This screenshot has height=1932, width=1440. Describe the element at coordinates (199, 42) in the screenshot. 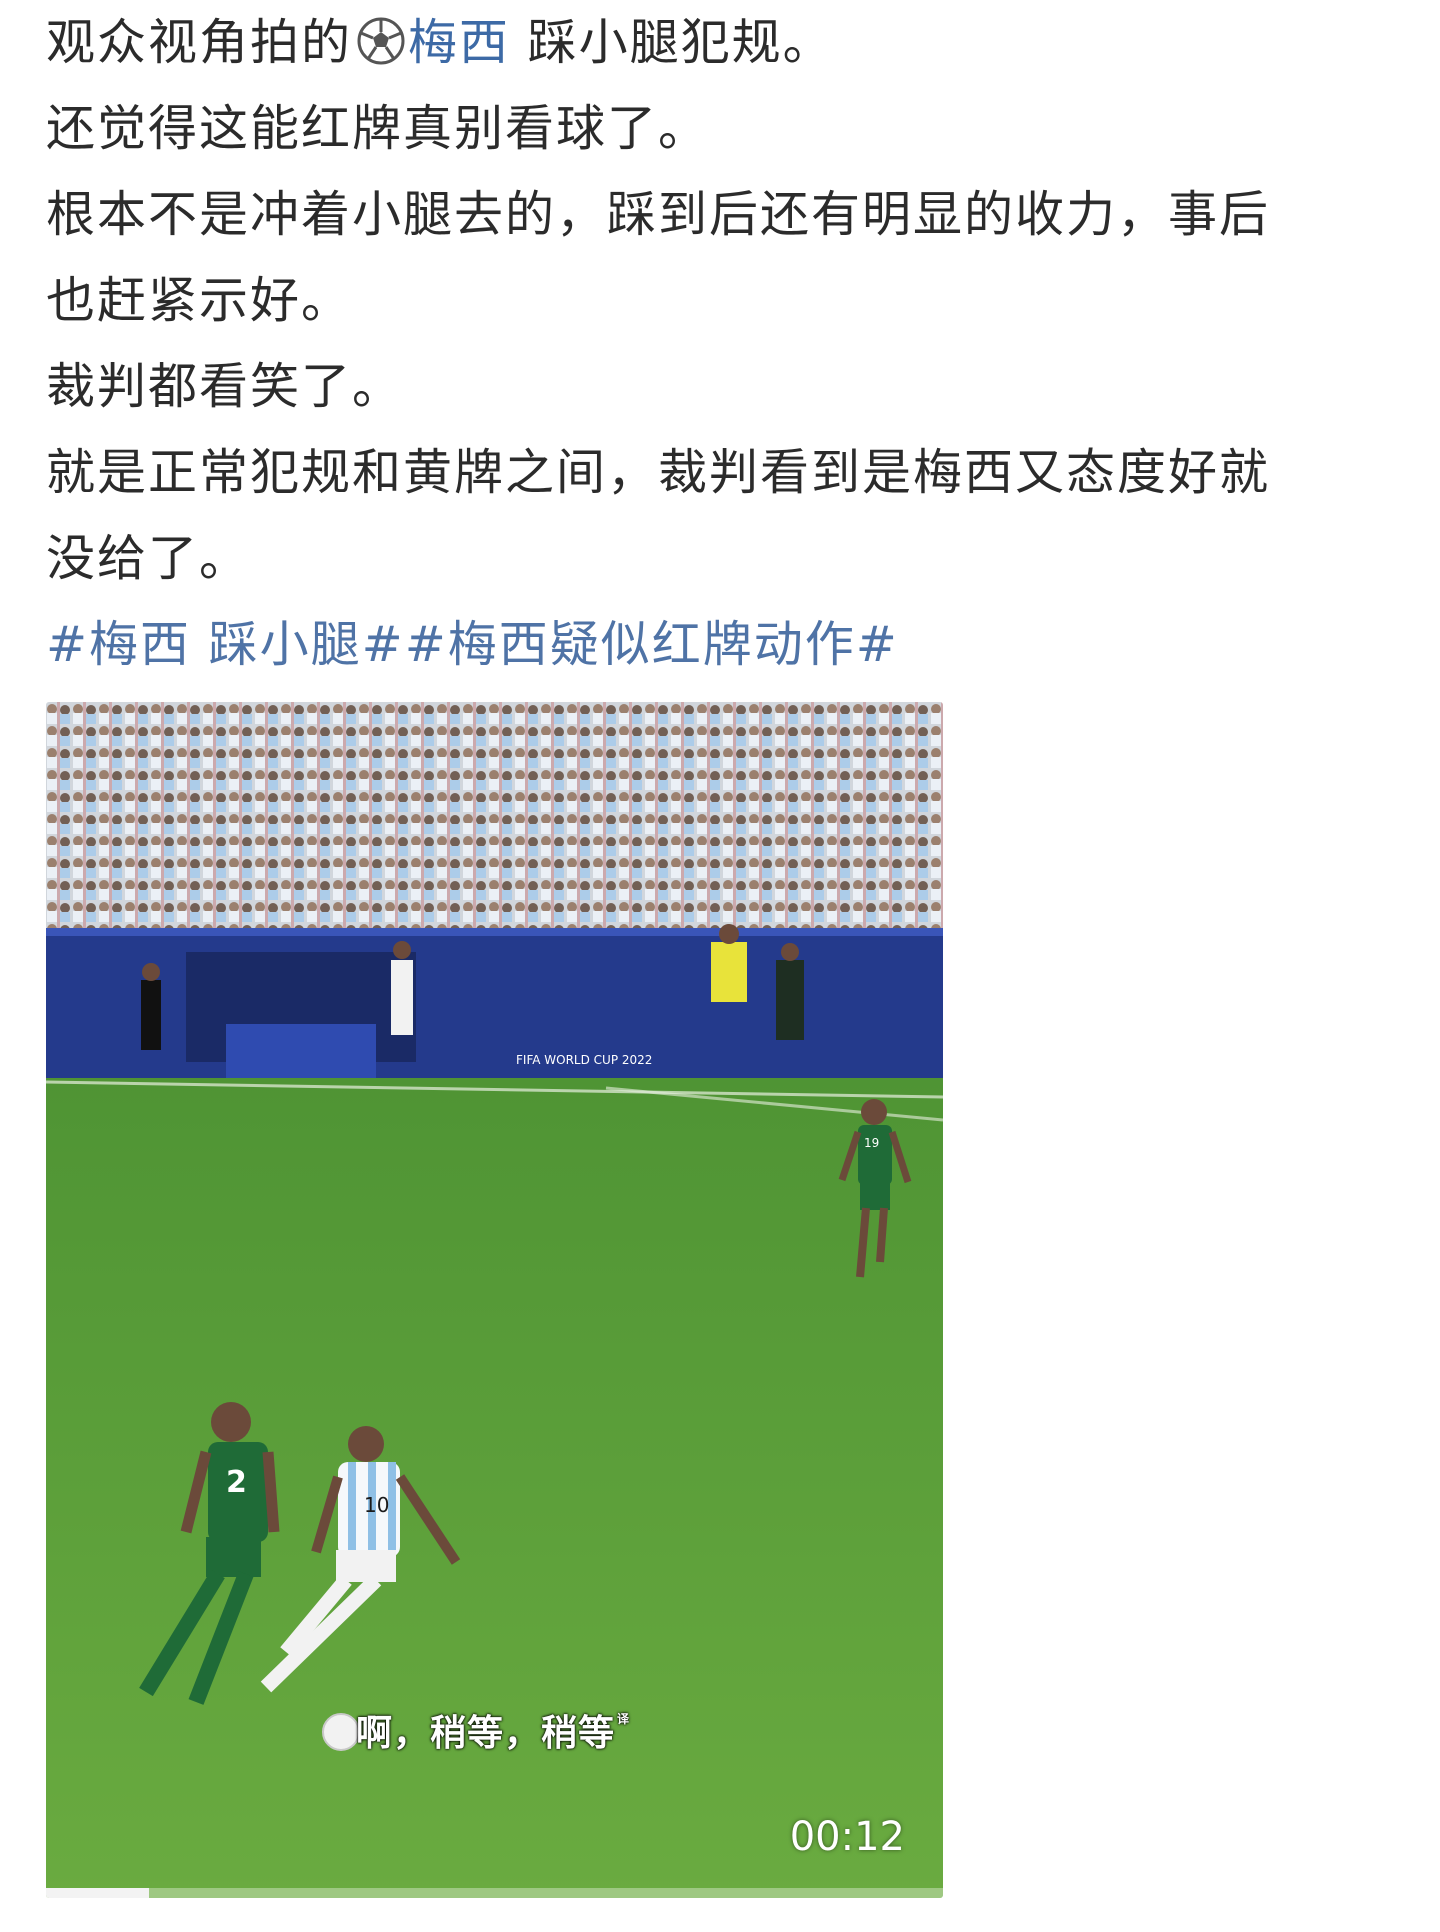

I see `post-text: 观众视角拍的` at that location.